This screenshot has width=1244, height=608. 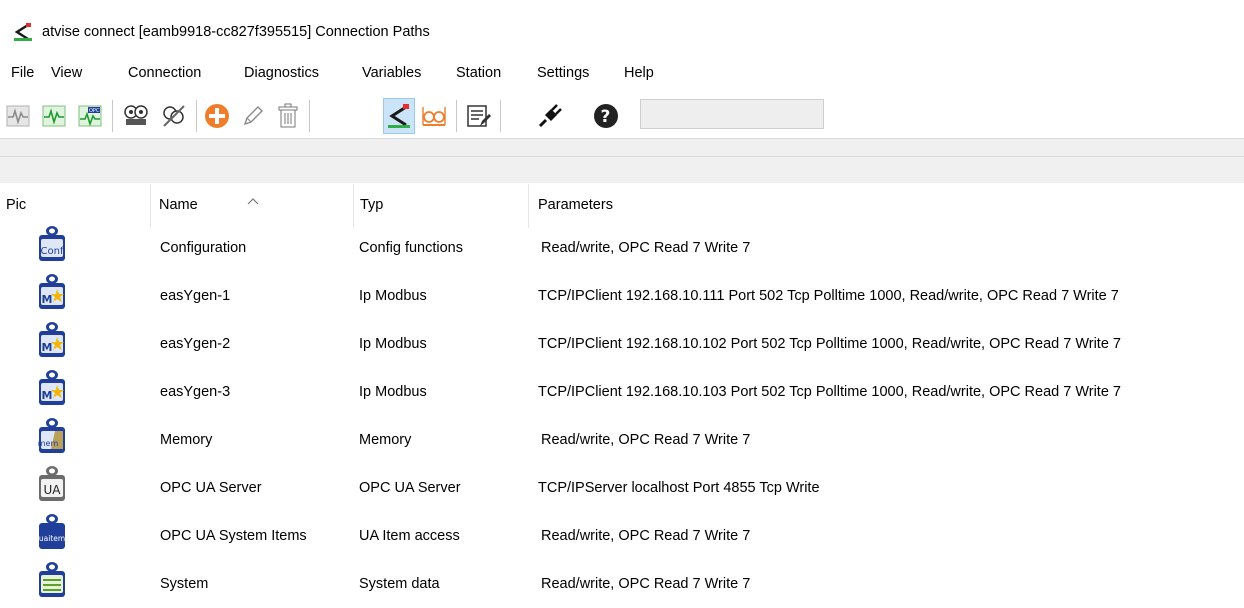 I want to click on row-name: OPC UA Server, so click(x=211, y=488).